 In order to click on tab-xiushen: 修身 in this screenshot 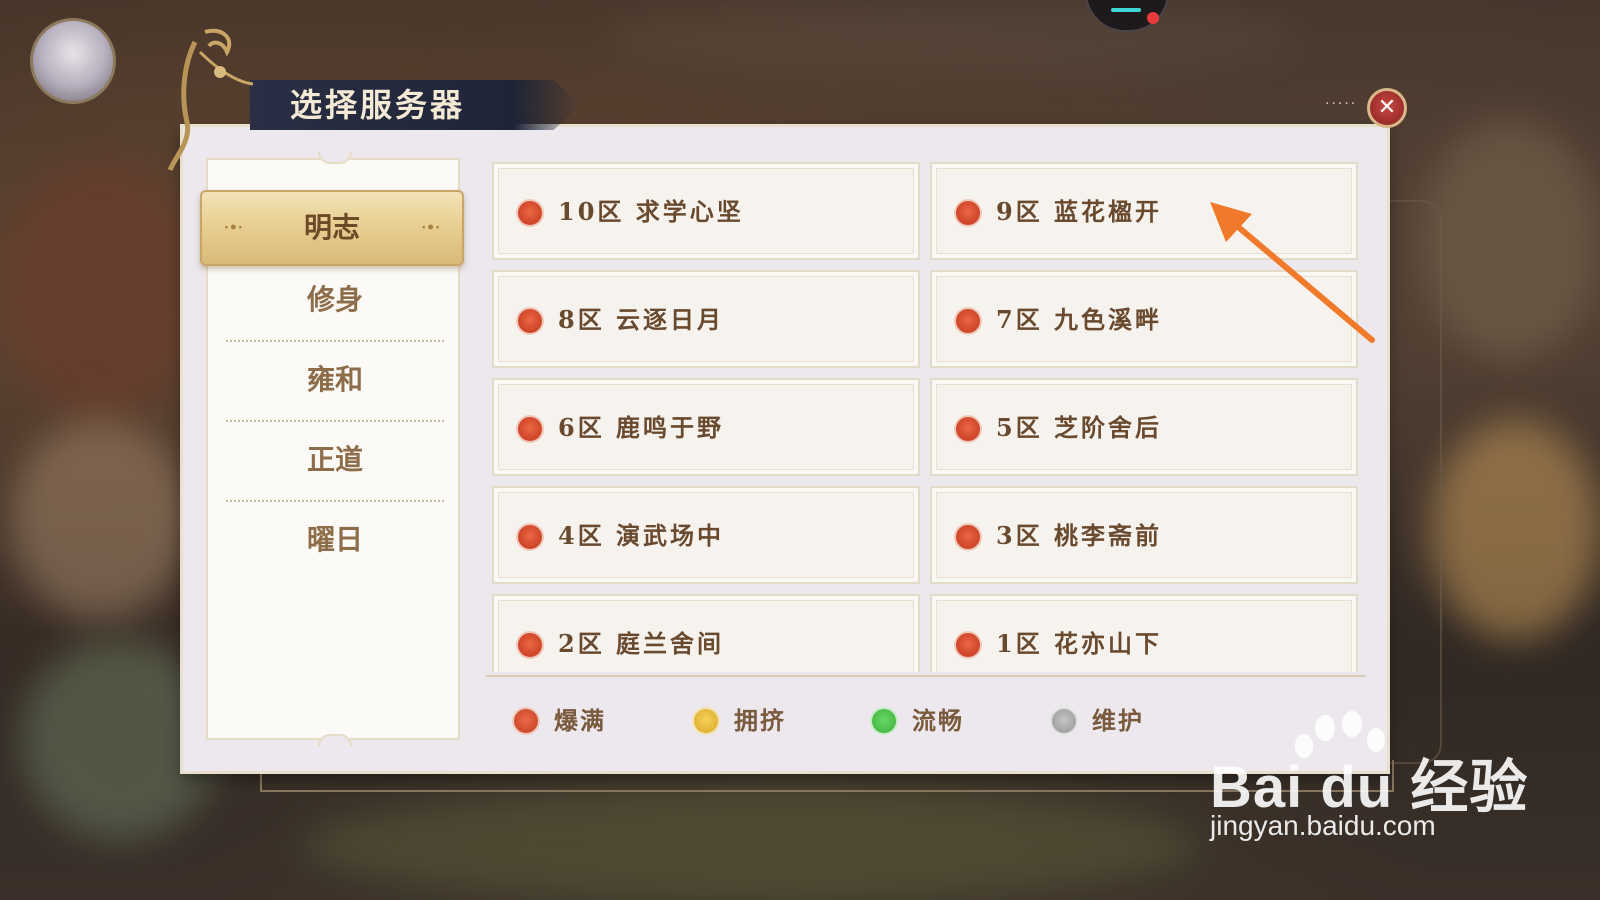, I will do `click(335, 301)`.